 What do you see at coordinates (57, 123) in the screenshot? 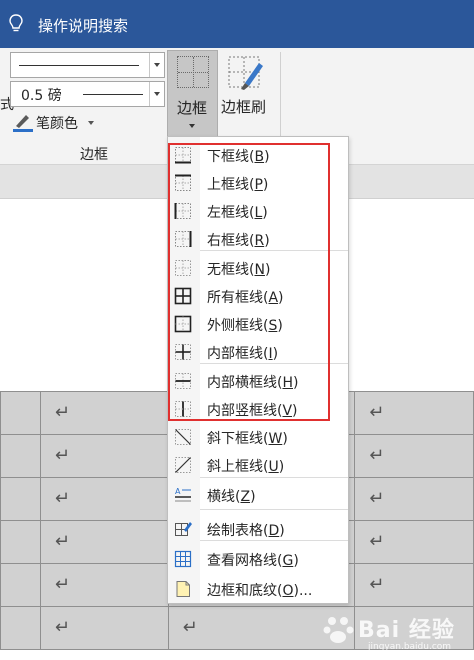
I see `pen-color-button: 笔颜色` at bounding box center [57, 123].